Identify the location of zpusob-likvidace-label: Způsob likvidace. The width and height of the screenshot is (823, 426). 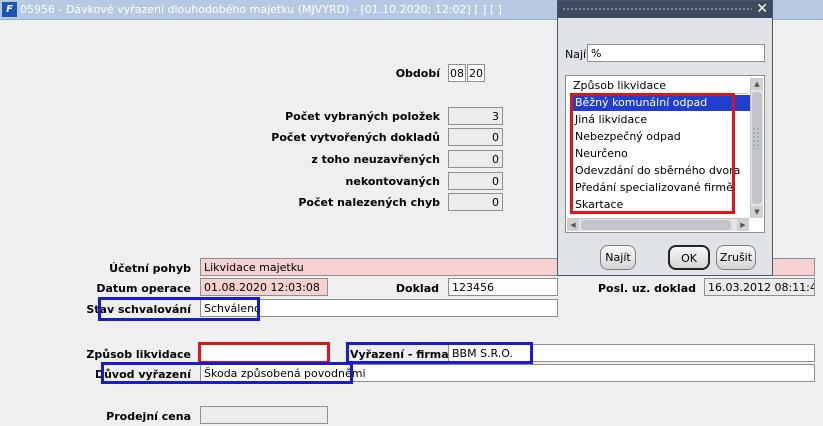
(138, 354).